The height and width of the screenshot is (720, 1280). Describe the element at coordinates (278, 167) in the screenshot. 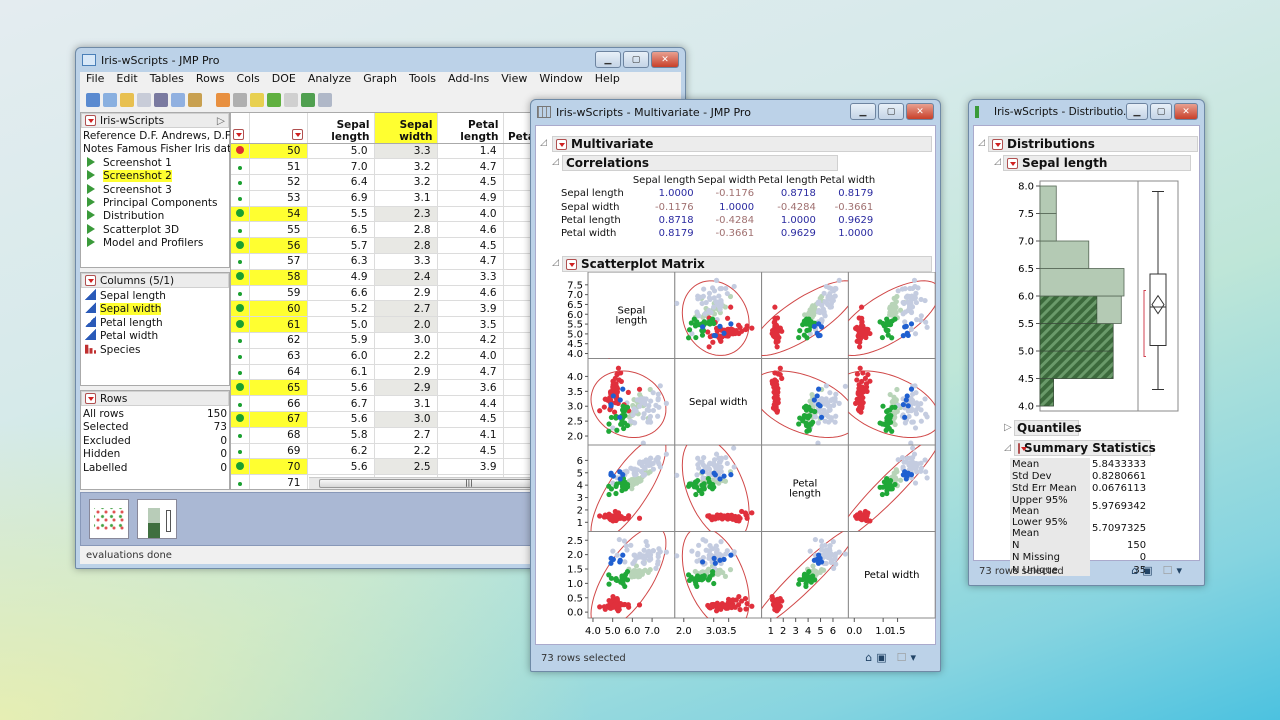

I see `row-number: 51` at that location.